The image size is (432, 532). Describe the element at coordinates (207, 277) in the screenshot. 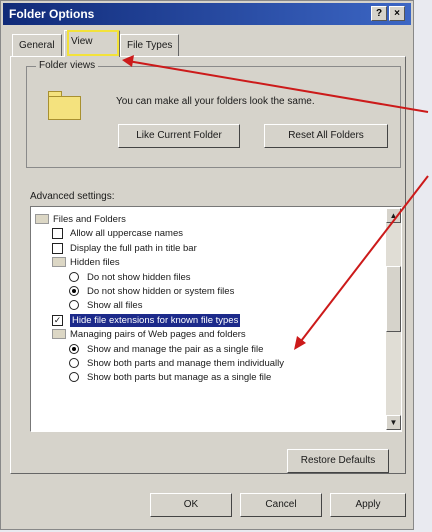

I see `list-item: Do not show hidden files` at that location.